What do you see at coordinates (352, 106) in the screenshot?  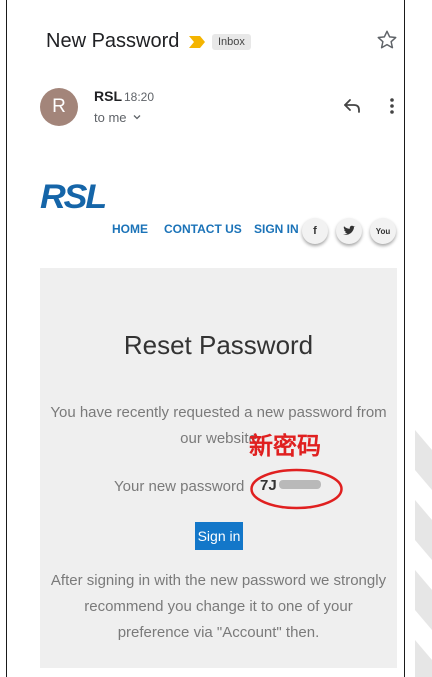 I see `reply-icon` at bounding box center [352, 106].